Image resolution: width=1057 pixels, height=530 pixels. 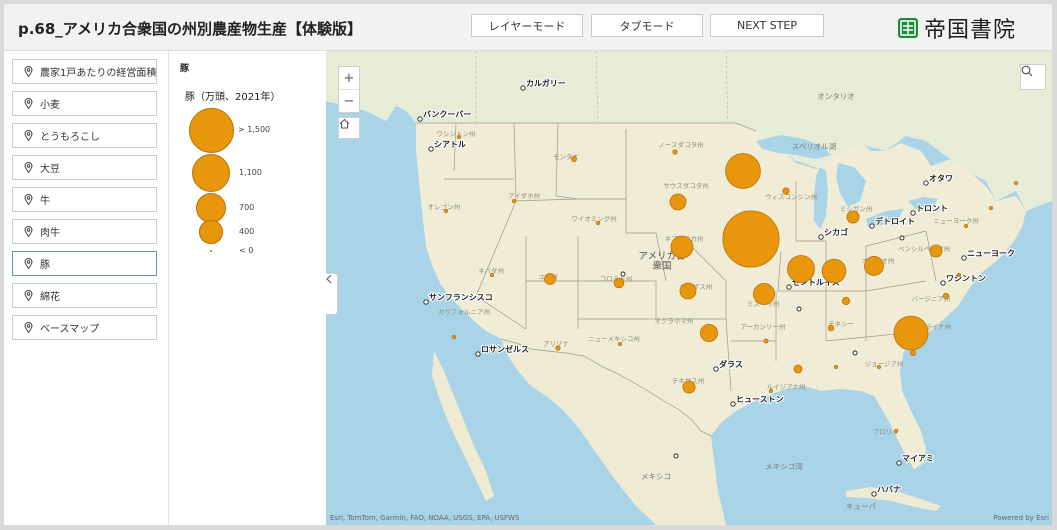 What do you see at coordinates (889, 489) in the screenshot?
I see `city-label: ハバナ` at bounding box center [889, 489].